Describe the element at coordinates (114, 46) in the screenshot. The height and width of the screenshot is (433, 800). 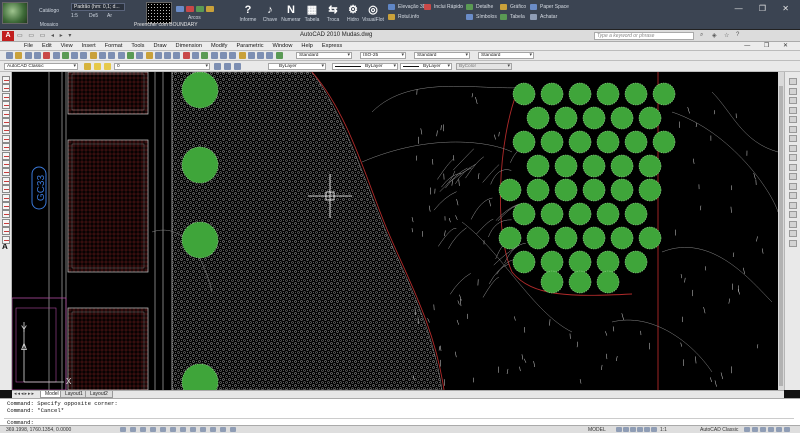
I see `menu-item-format: Format` at that location.